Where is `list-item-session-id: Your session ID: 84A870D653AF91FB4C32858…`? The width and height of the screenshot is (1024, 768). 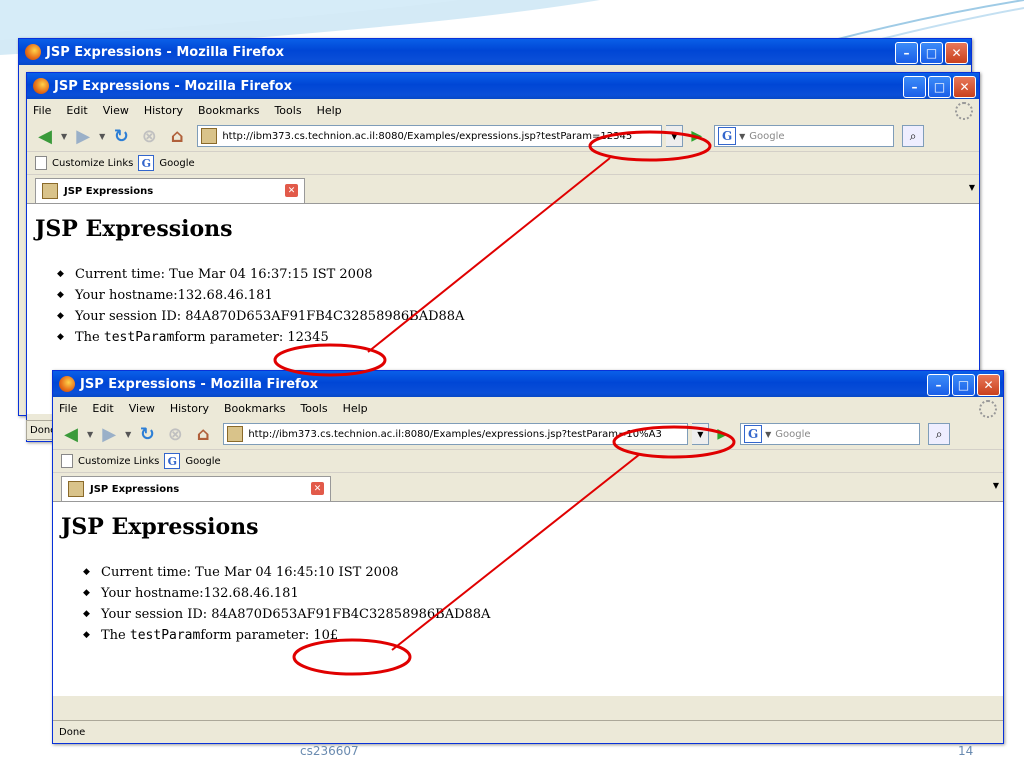
list-item-session-id: Your session ID: 84A870D653AF91FB4C32858… is located at coordinates (260, 316).